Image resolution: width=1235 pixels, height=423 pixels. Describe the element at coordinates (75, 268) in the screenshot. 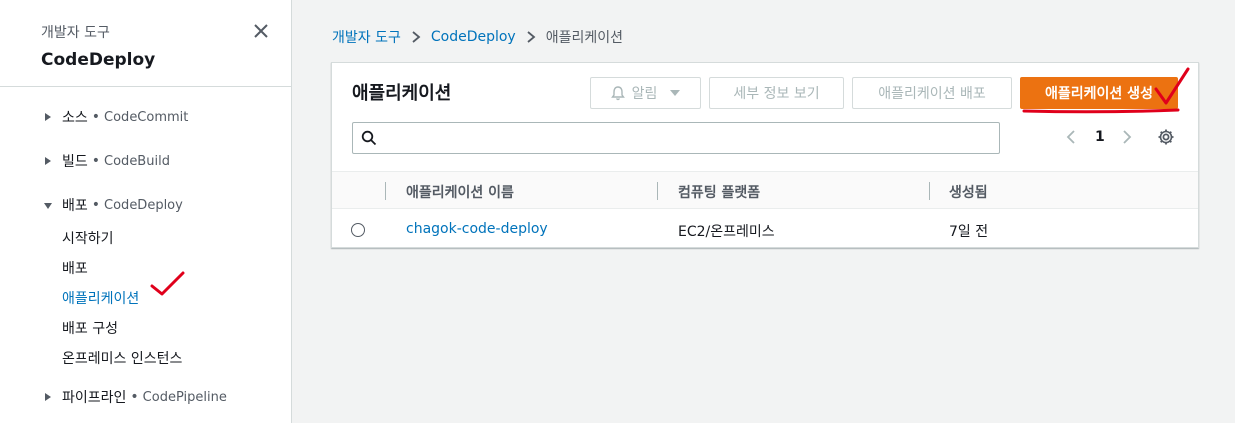

I see `sidebar-item-deployments: 배포` at that location.